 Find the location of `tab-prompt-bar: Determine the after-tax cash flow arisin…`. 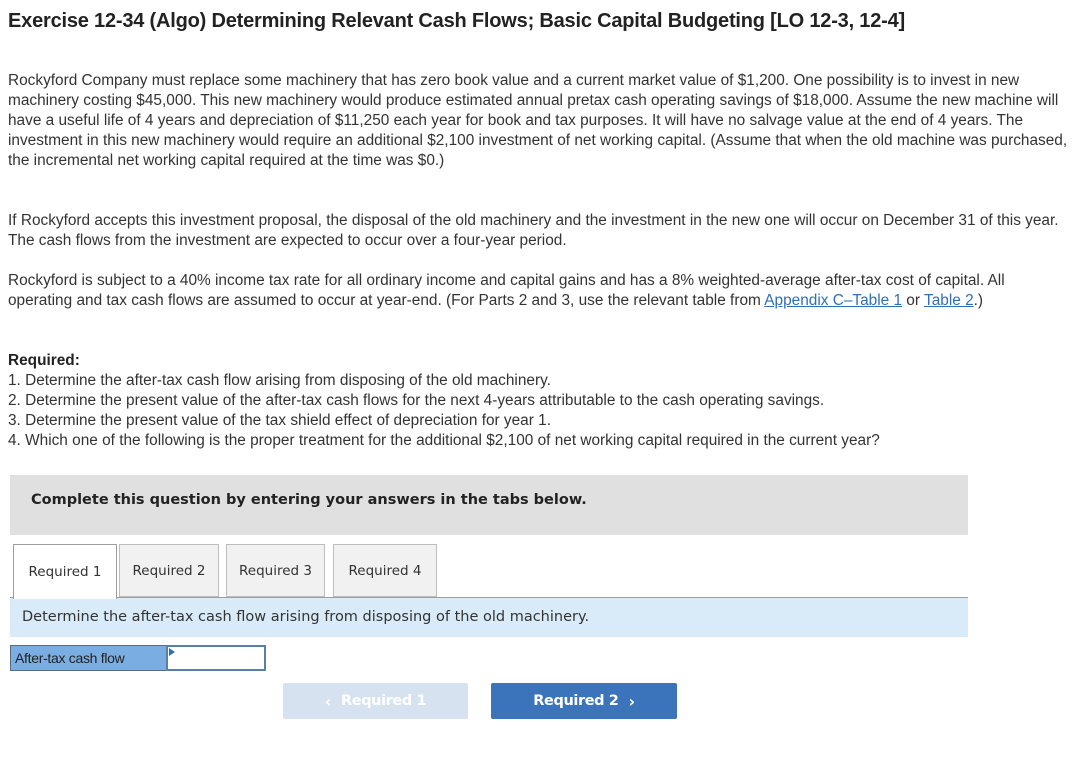

tab-prompt-bar: Determine the after-tax cash flow arisin… is located at coordinates (489, 617).